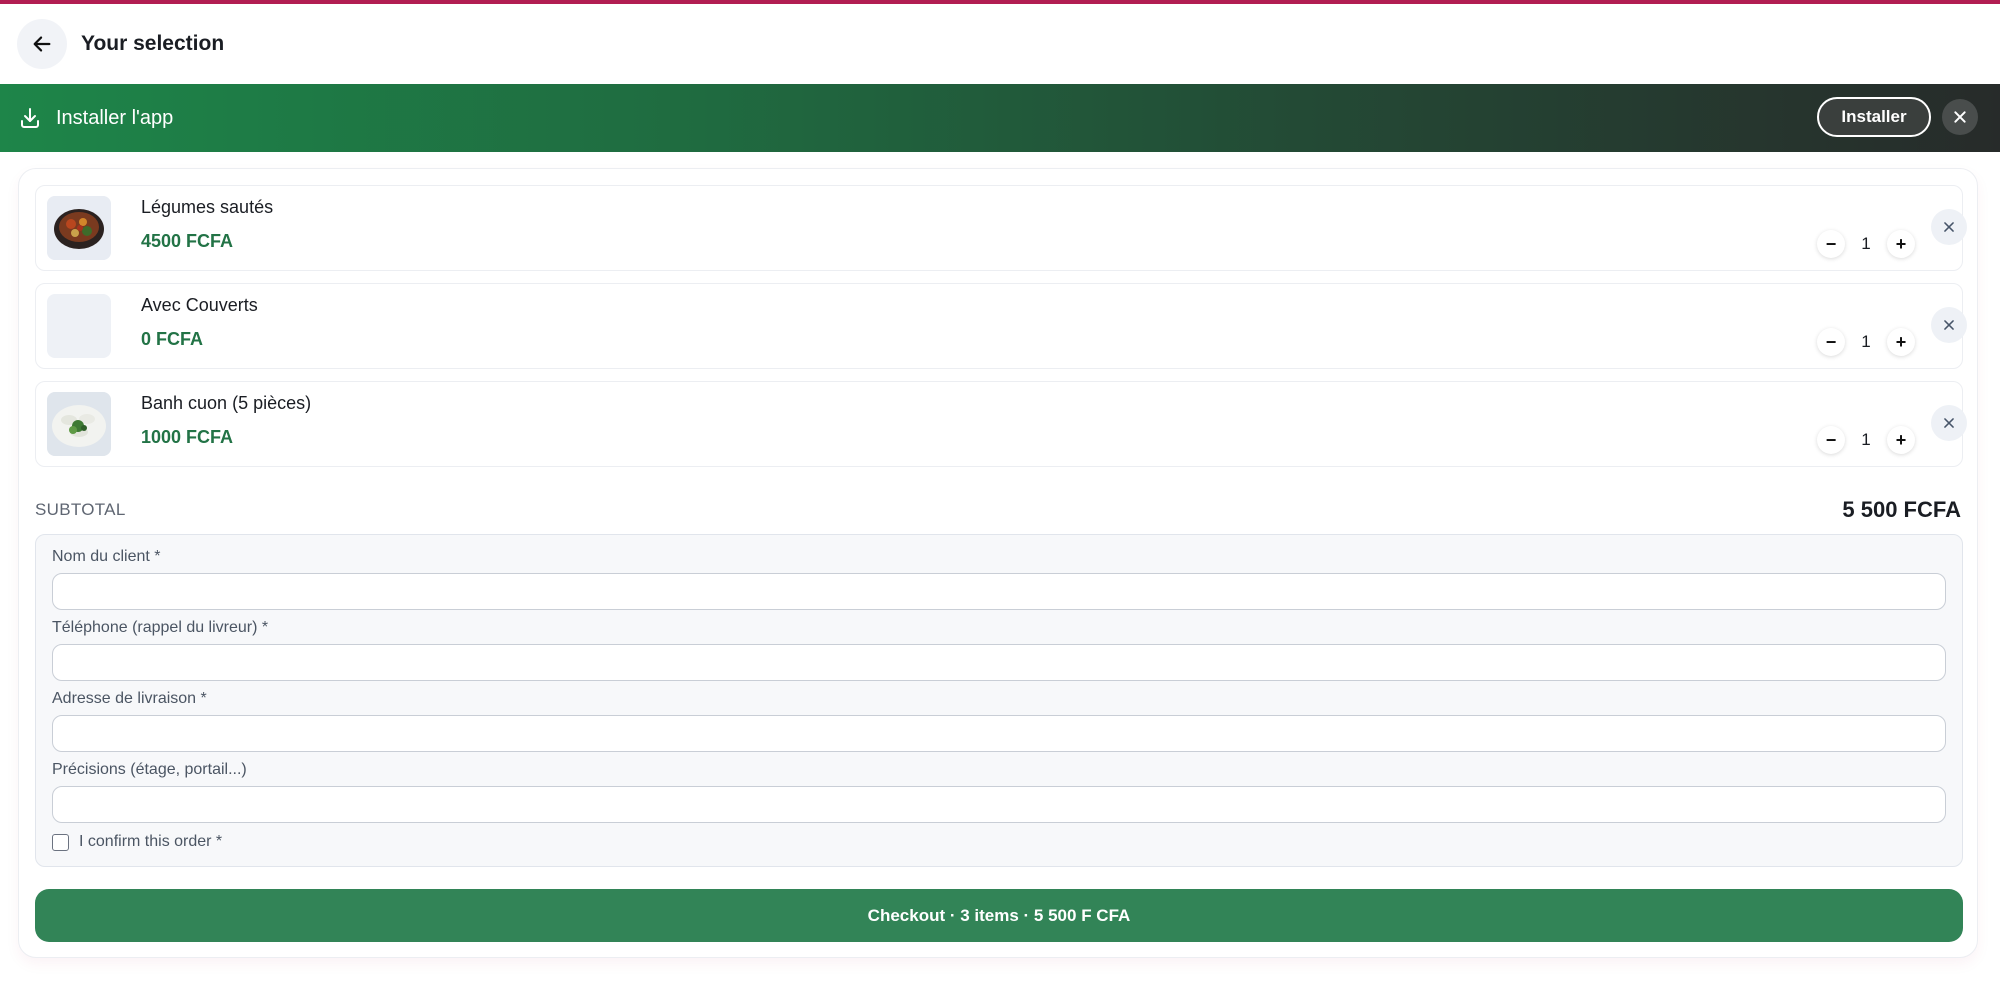  I want to click on address-input, so click(999, 733).